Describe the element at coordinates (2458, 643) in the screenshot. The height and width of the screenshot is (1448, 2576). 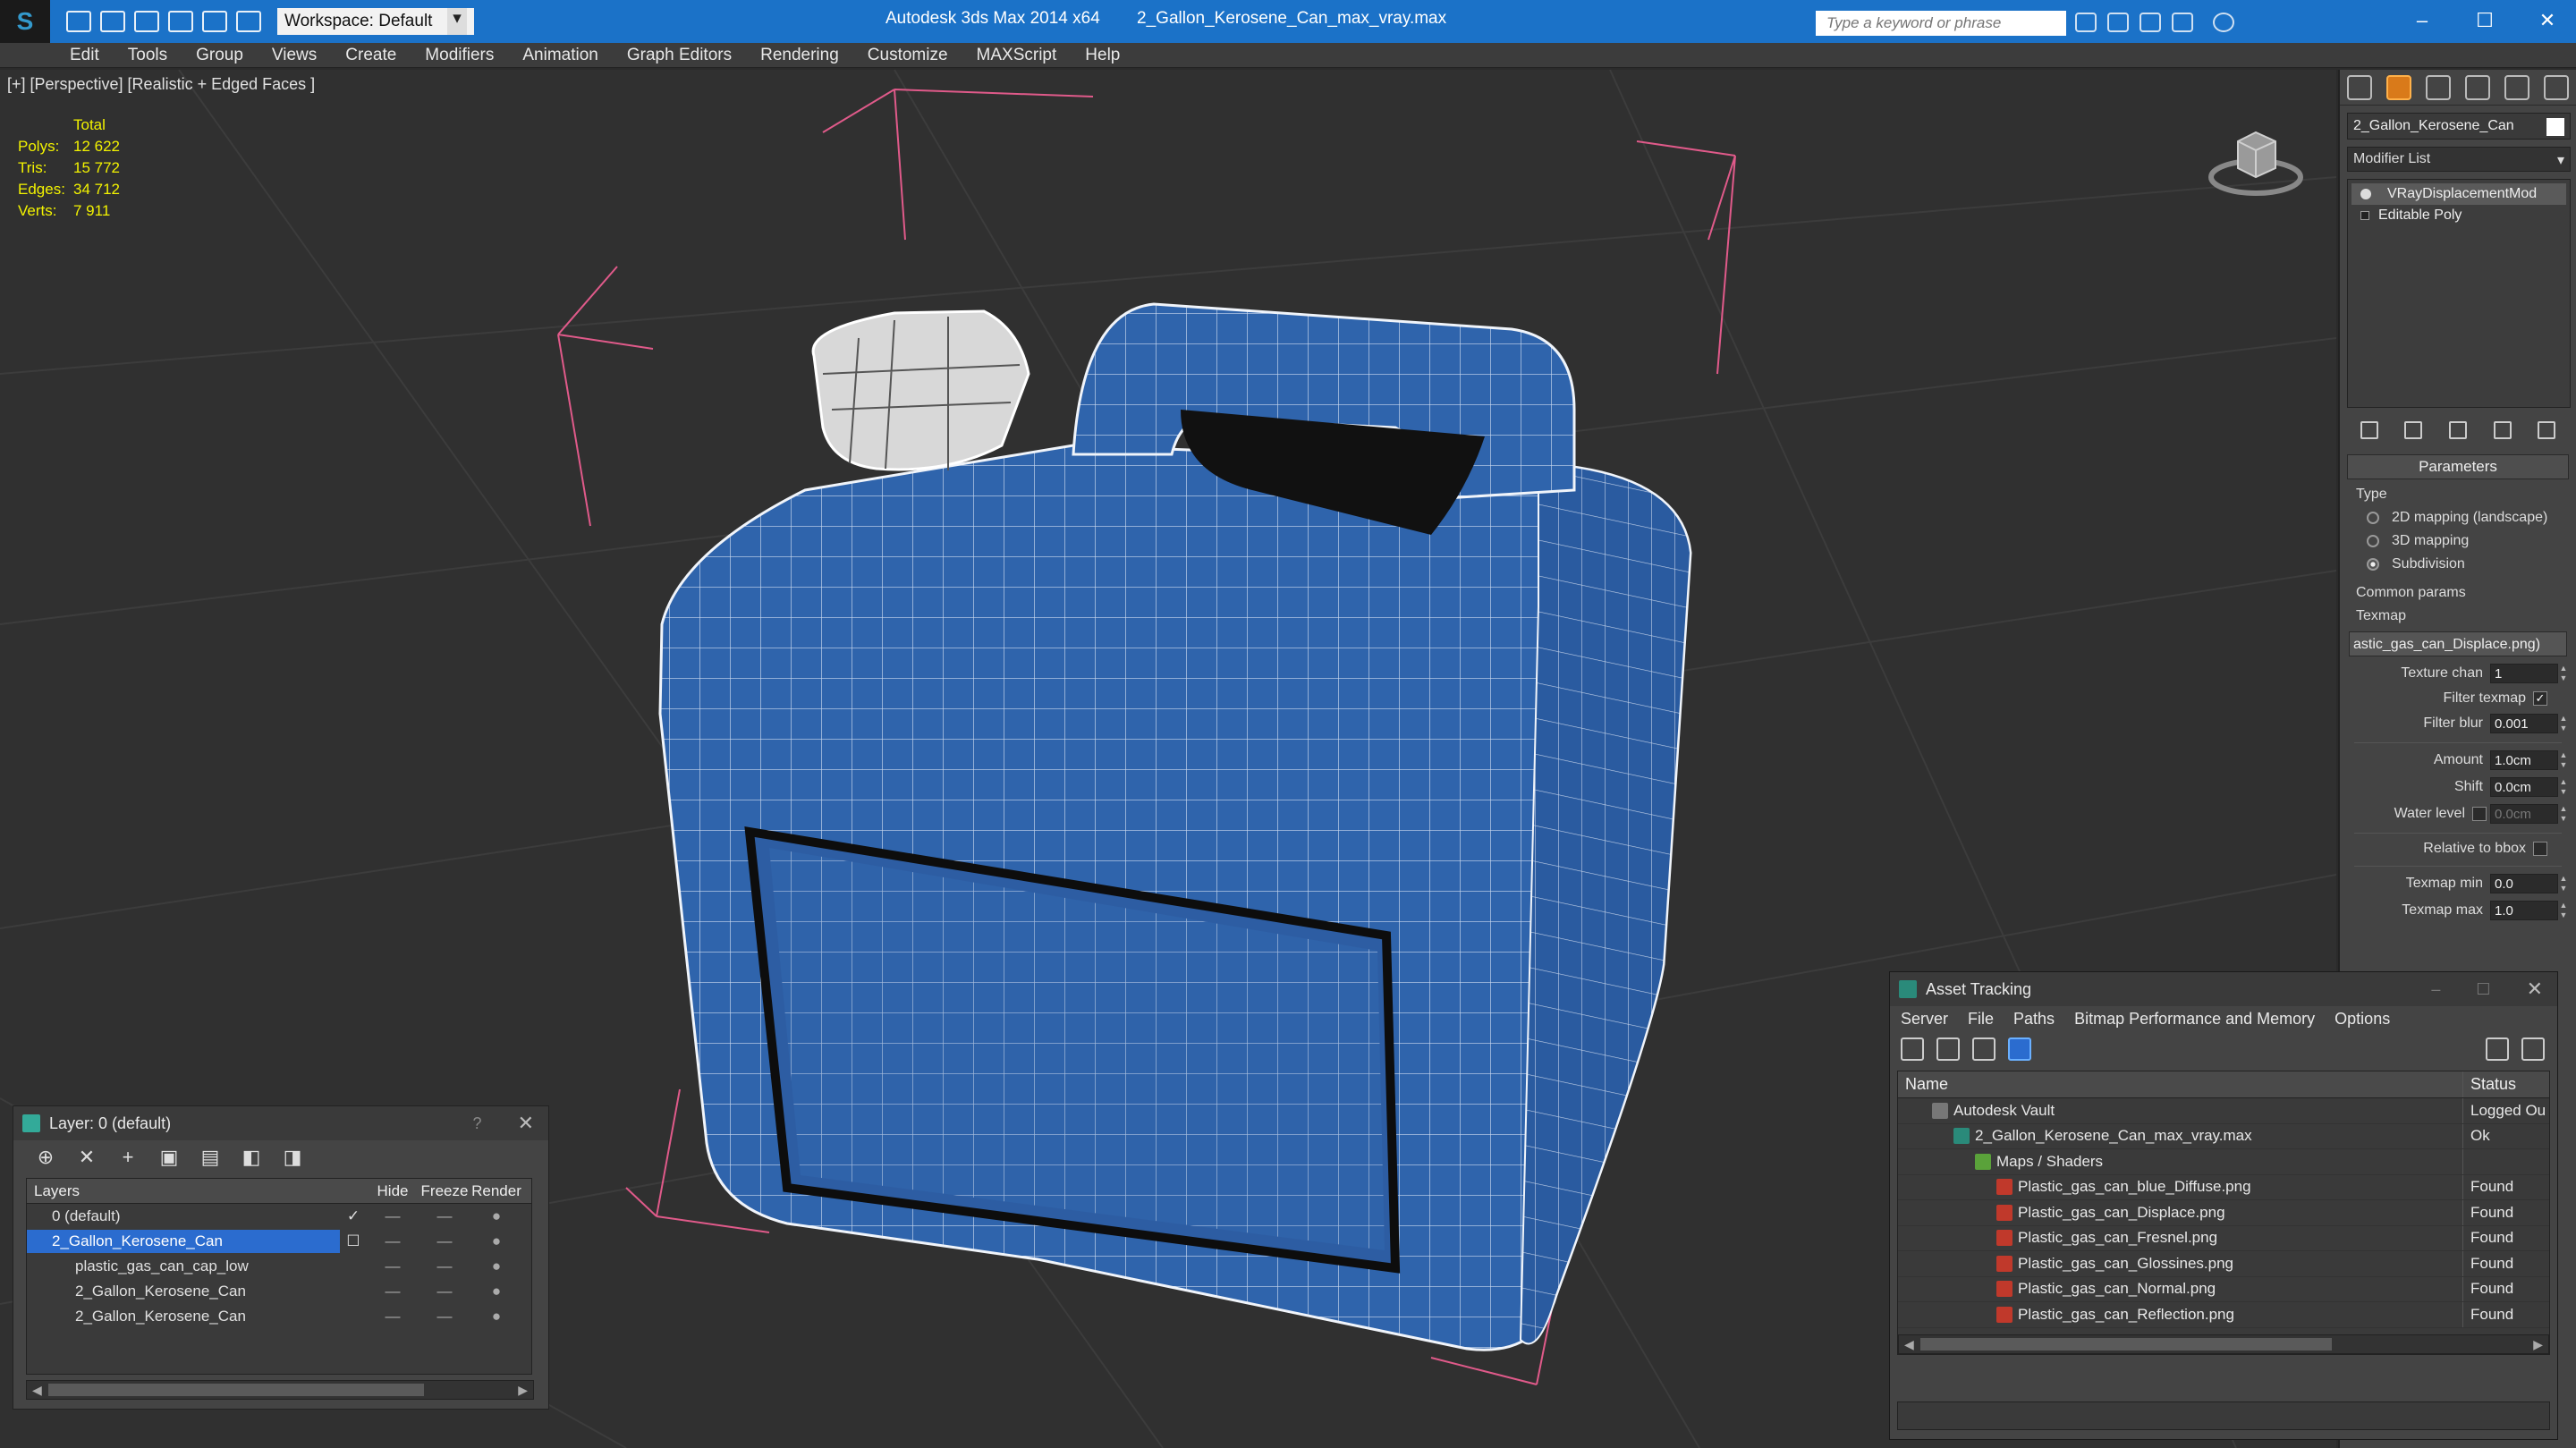
I see `texmap-button: astic_gas_can_Displace.png)` at that location.